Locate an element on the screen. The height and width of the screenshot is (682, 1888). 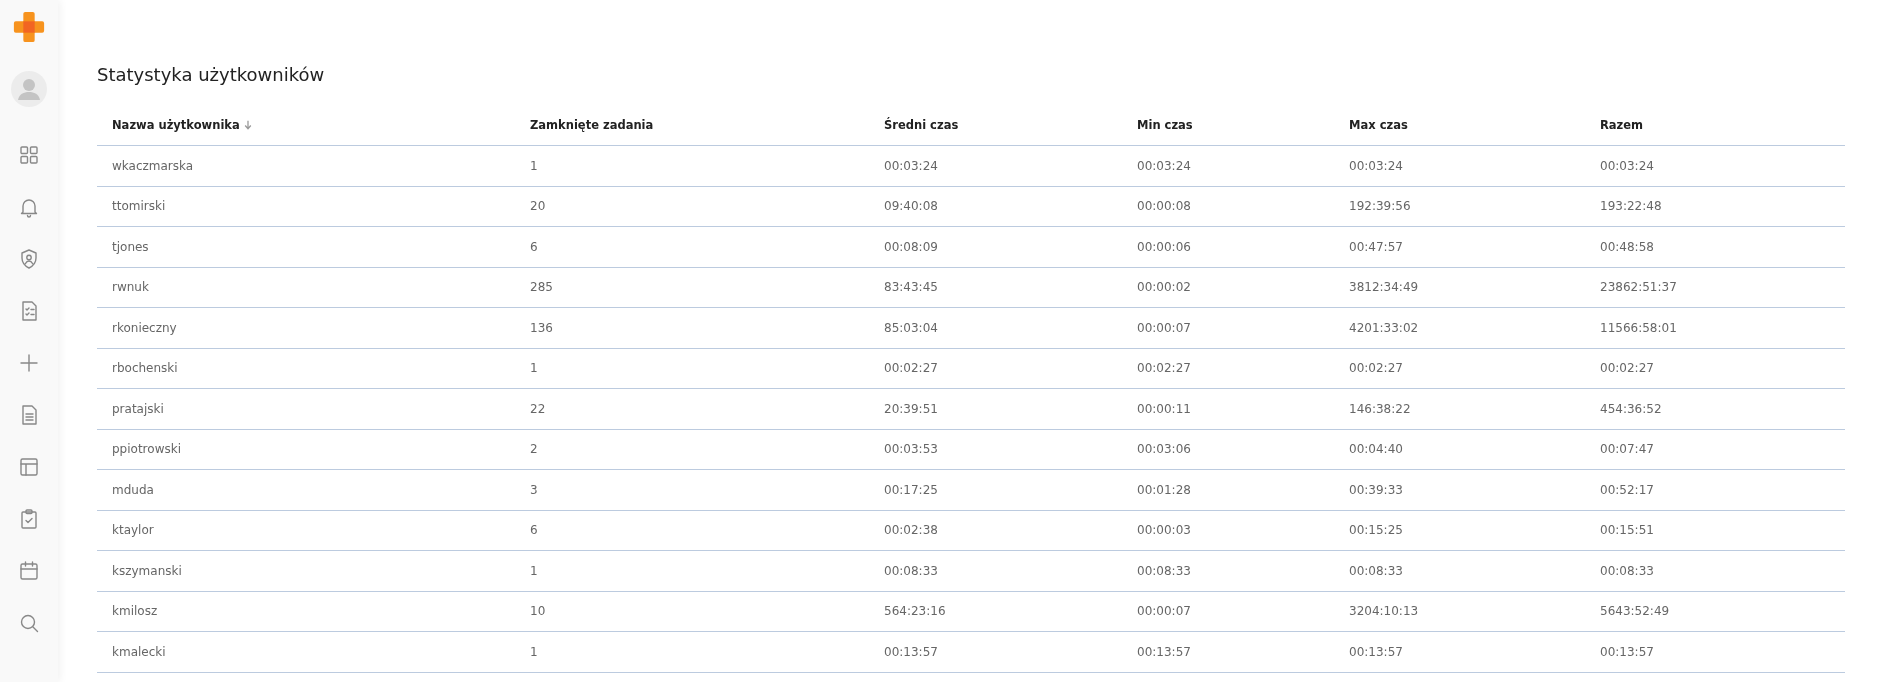
calendar-icon is located at coordinates (29, 571).